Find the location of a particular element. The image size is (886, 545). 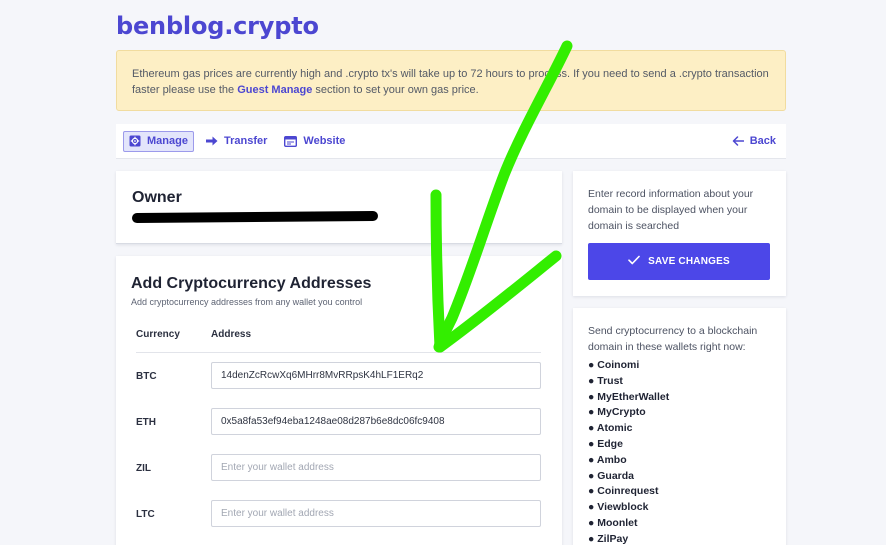

header-divider is located at coordinates (338, 352).